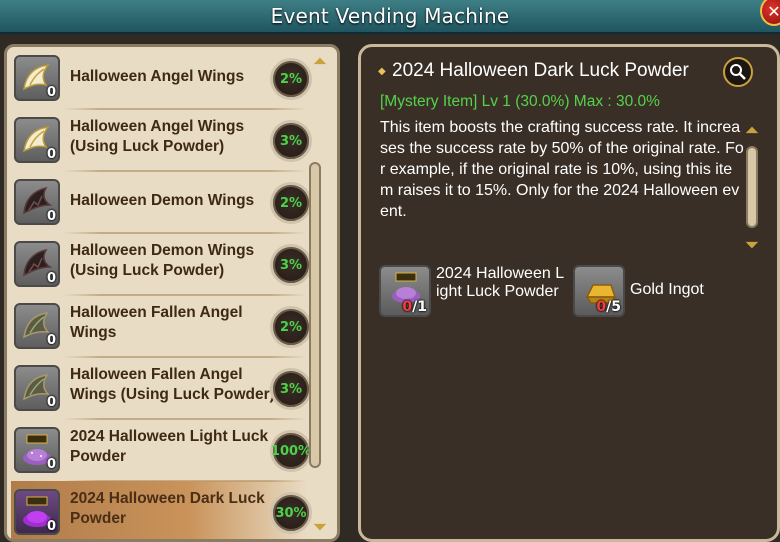  Describe the element at coordinates (667, 289) in the screenshot. I see `material-name: Gold Ingot` at that location.